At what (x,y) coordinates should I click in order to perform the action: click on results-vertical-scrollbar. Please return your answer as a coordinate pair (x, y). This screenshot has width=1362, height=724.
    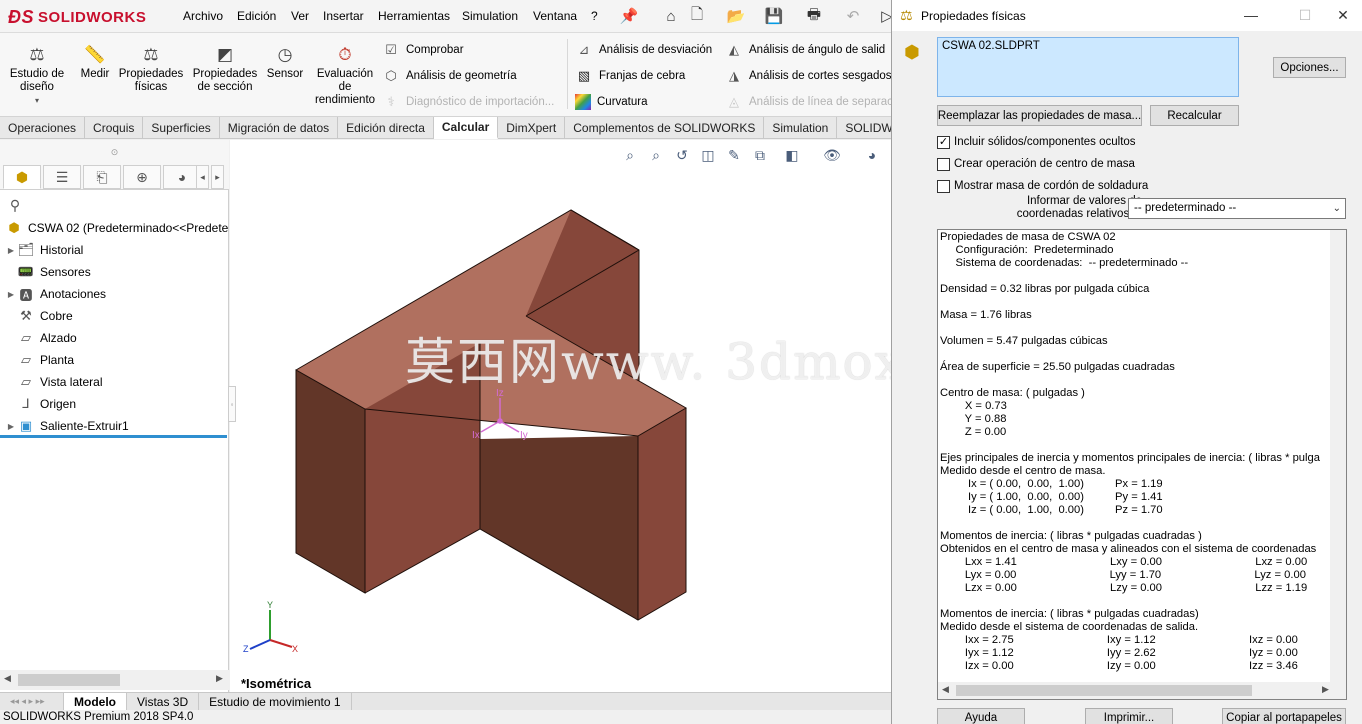
    Looking at the image, I should click on (1338, 456).